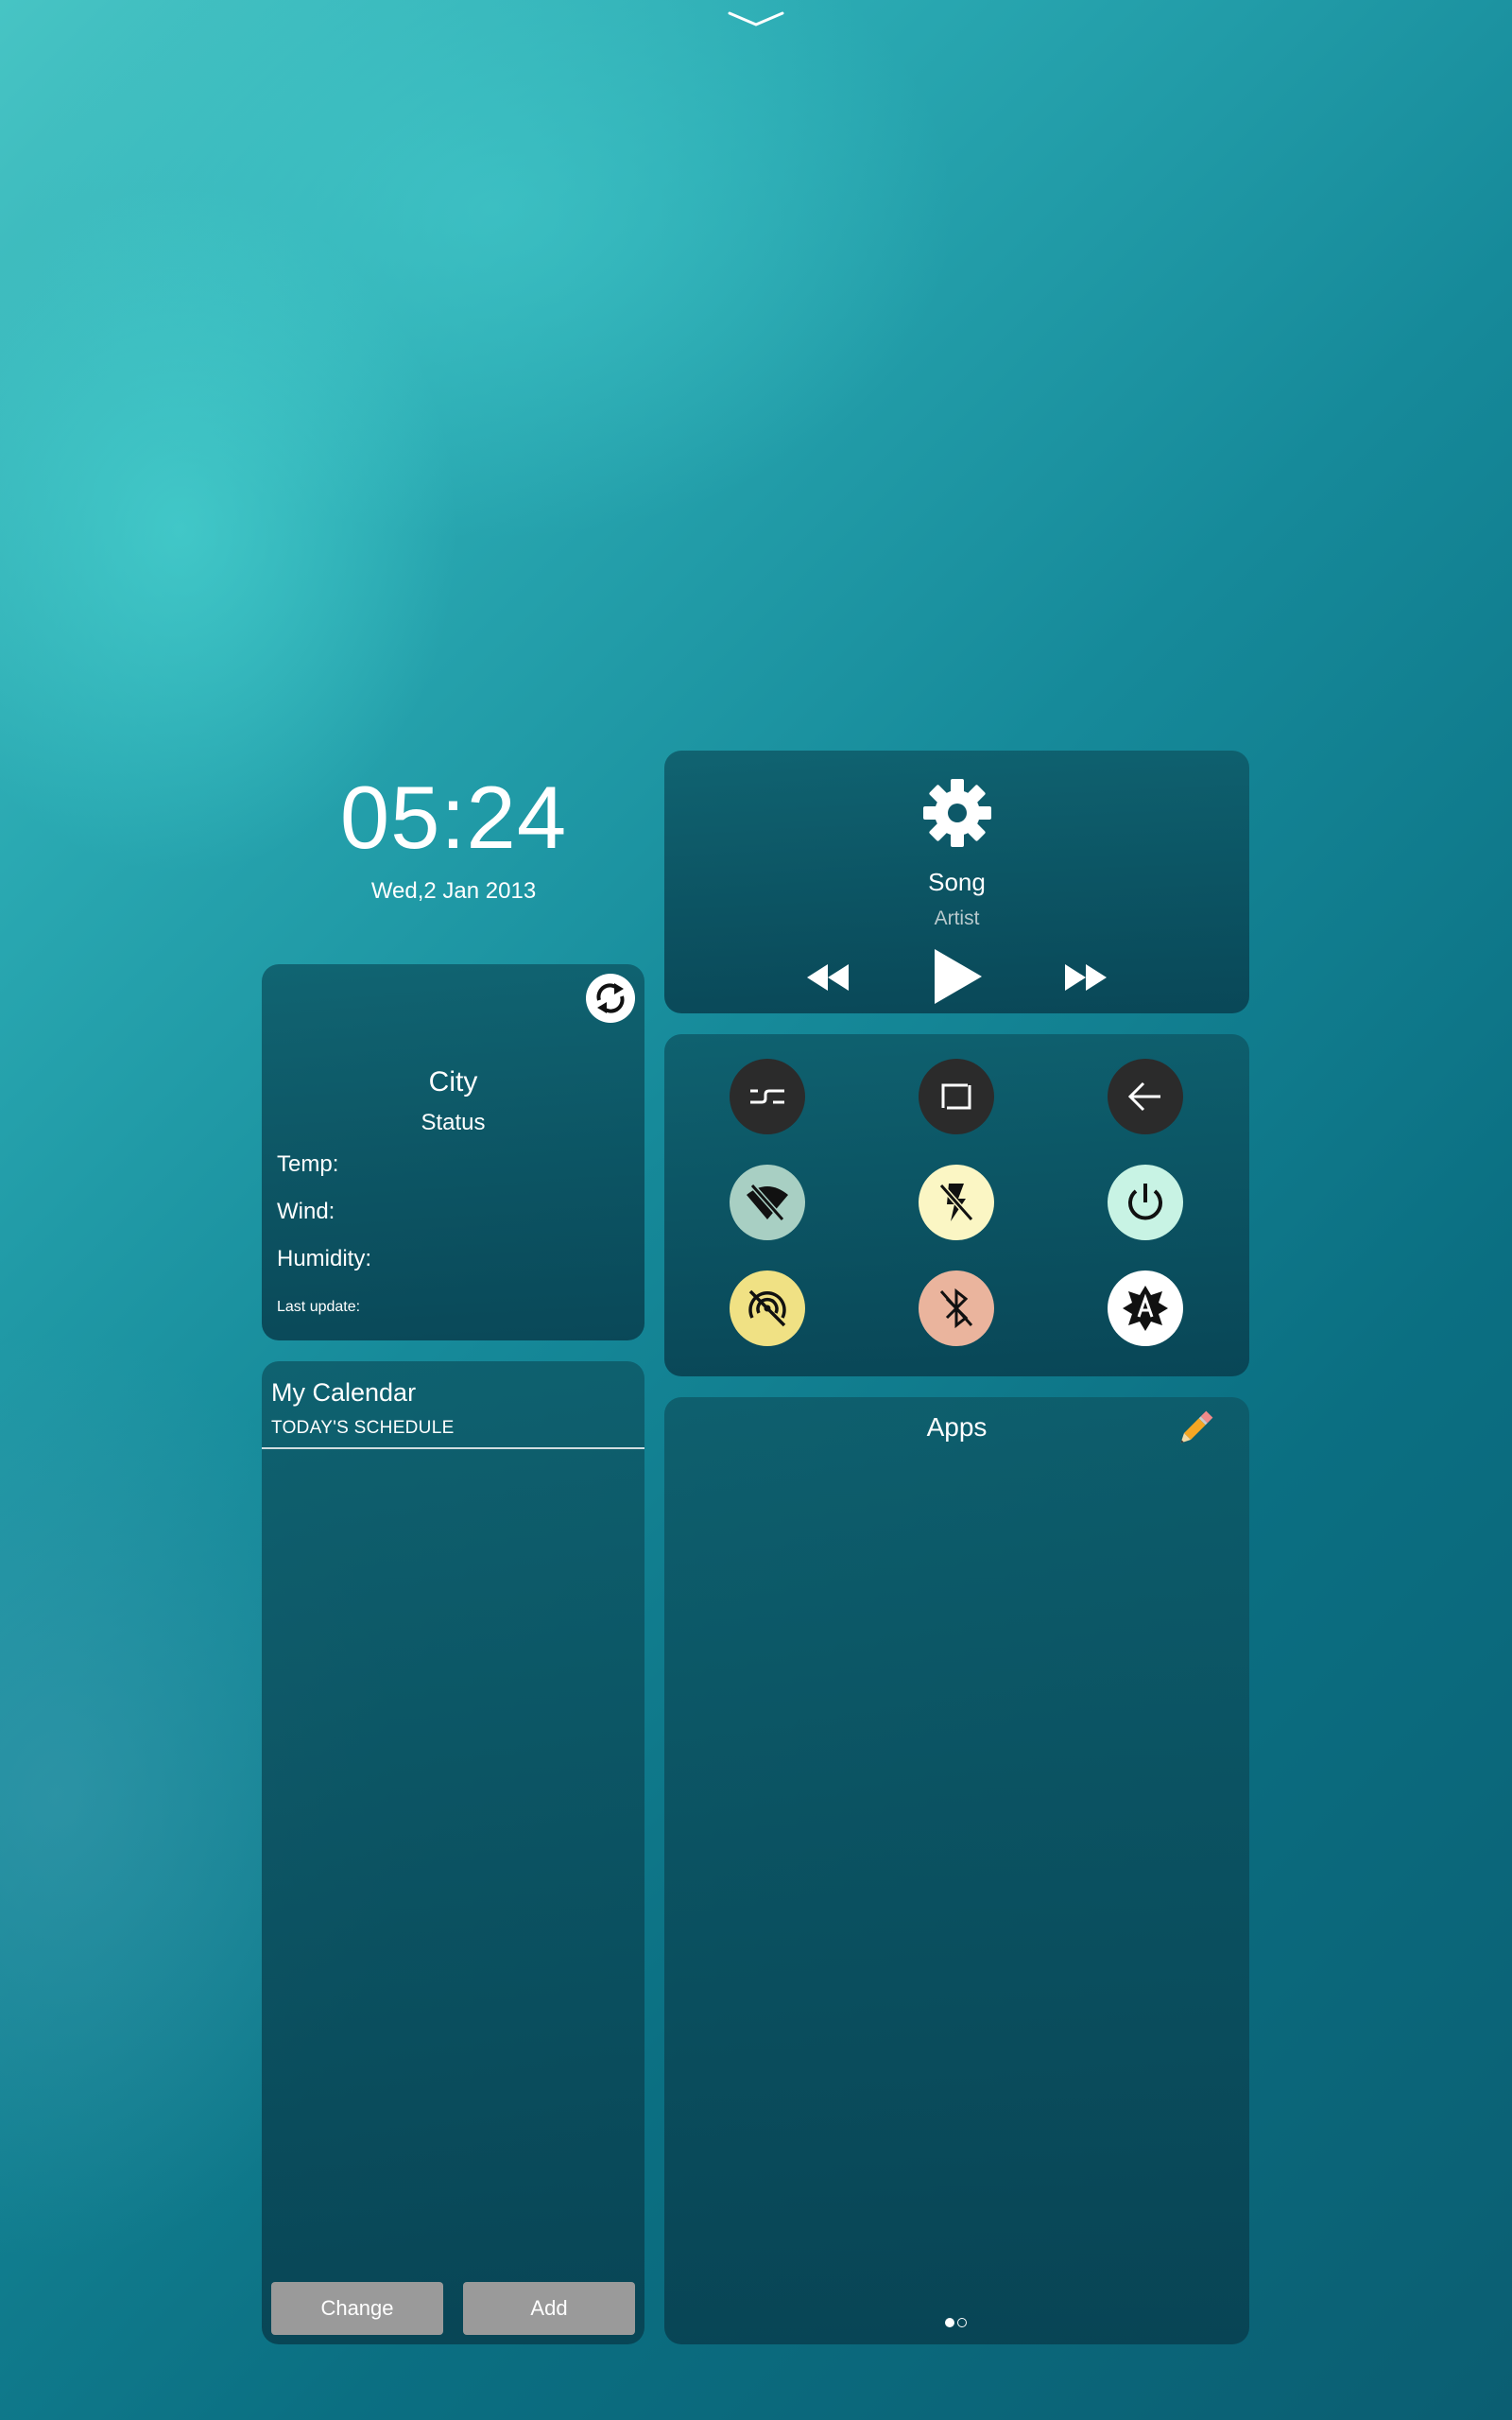  I want to click on calendar-widget: My Calendar TODAY'S SCHEDULE Change Add, so click(453, 1852).